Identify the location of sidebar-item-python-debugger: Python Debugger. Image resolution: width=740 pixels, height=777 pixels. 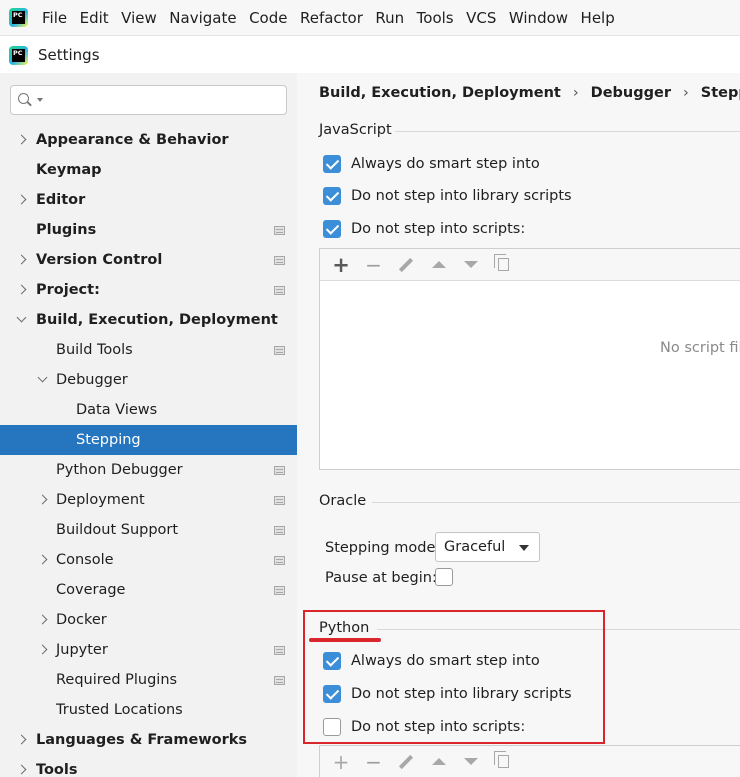
(148, 470).